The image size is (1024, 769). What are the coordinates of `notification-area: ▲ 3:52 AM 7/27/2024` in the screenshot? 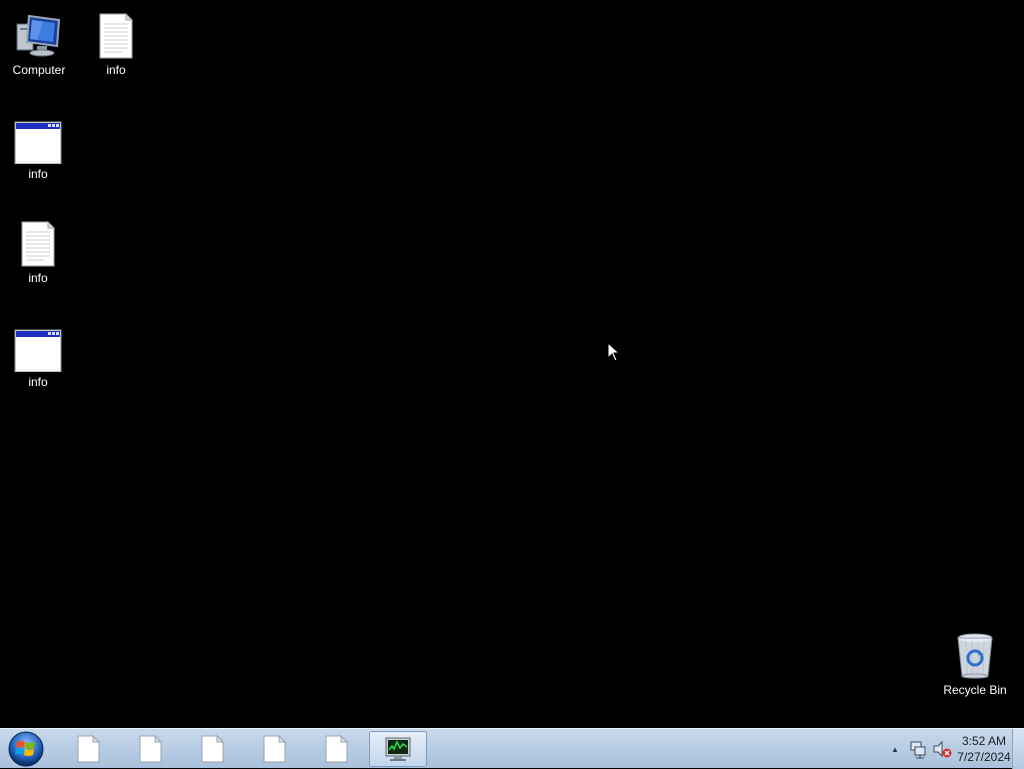 It's located at (939, 749).